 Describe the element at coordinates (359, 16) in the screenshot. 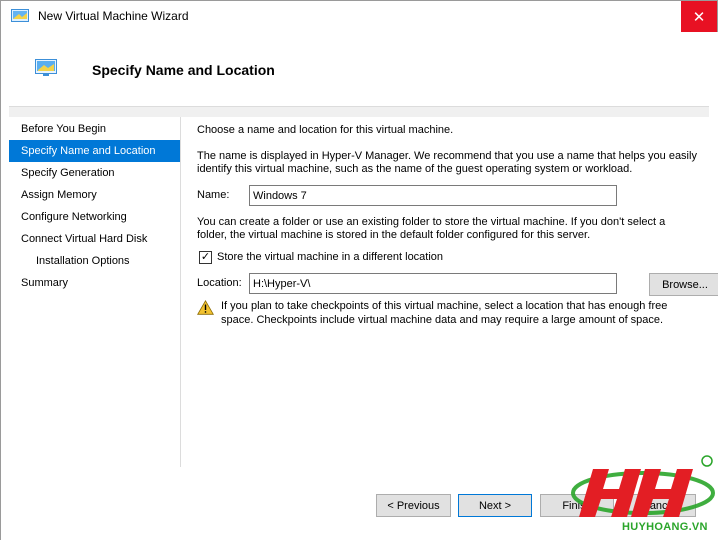

I see `title-bar: New Virtual Machine Wizard ✕` at that location.